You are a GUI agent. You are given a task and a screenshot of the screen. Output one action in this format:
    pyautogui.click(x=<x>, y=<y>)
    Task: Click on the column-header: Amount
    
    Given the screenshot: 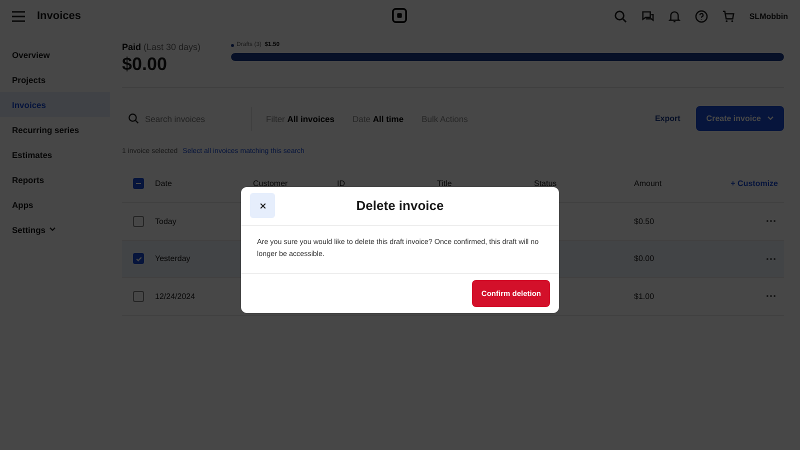 What is the action you would take?
    pyautogui.click(x=664, y=183)
    